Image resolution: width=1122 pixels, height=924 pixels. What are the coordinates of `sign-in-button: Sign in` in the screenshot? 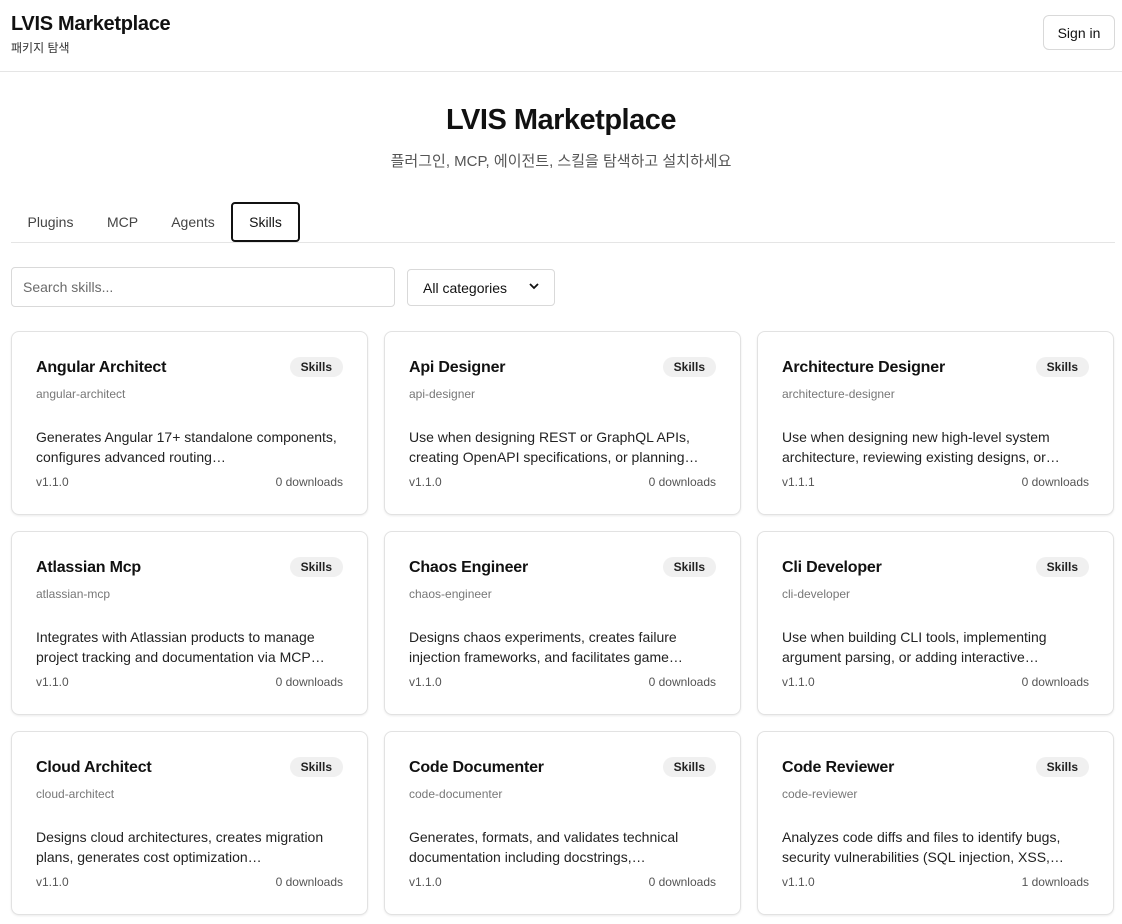 It's located at (1079, 32).